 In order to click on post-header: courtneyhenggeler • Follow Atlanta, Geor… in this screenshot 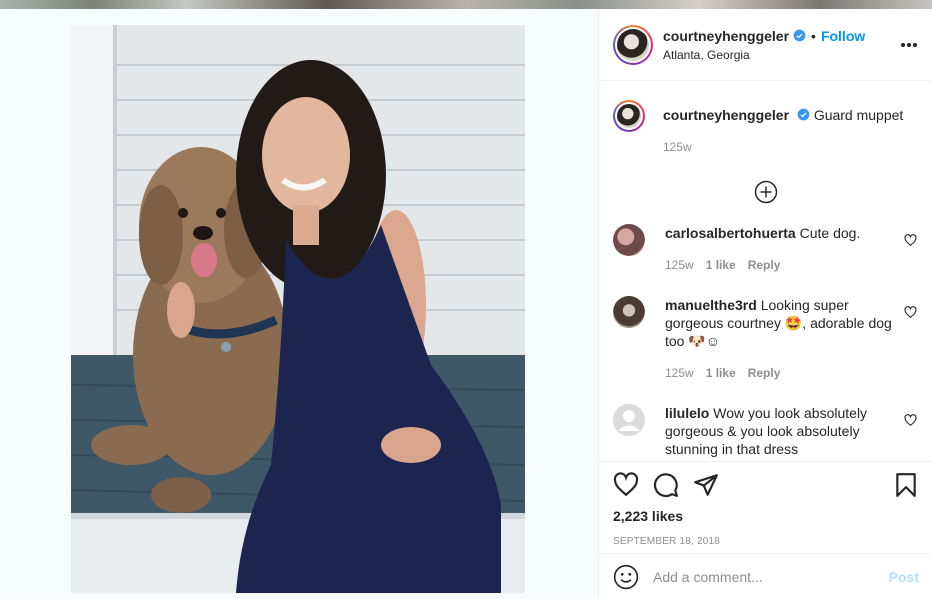, I will do `click(765, 45)`.